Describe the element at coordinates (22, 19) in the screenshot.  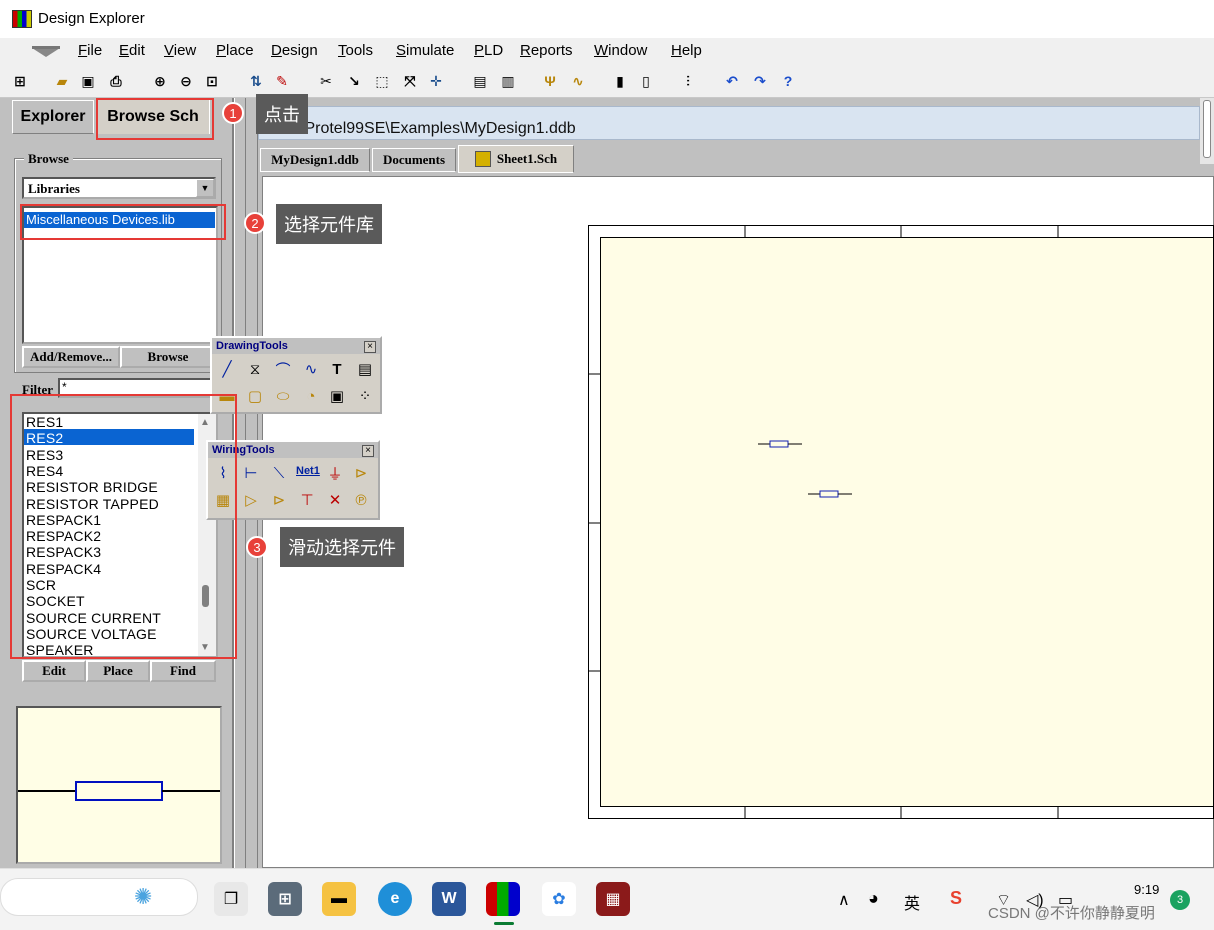
I see `app-icon` at that location.